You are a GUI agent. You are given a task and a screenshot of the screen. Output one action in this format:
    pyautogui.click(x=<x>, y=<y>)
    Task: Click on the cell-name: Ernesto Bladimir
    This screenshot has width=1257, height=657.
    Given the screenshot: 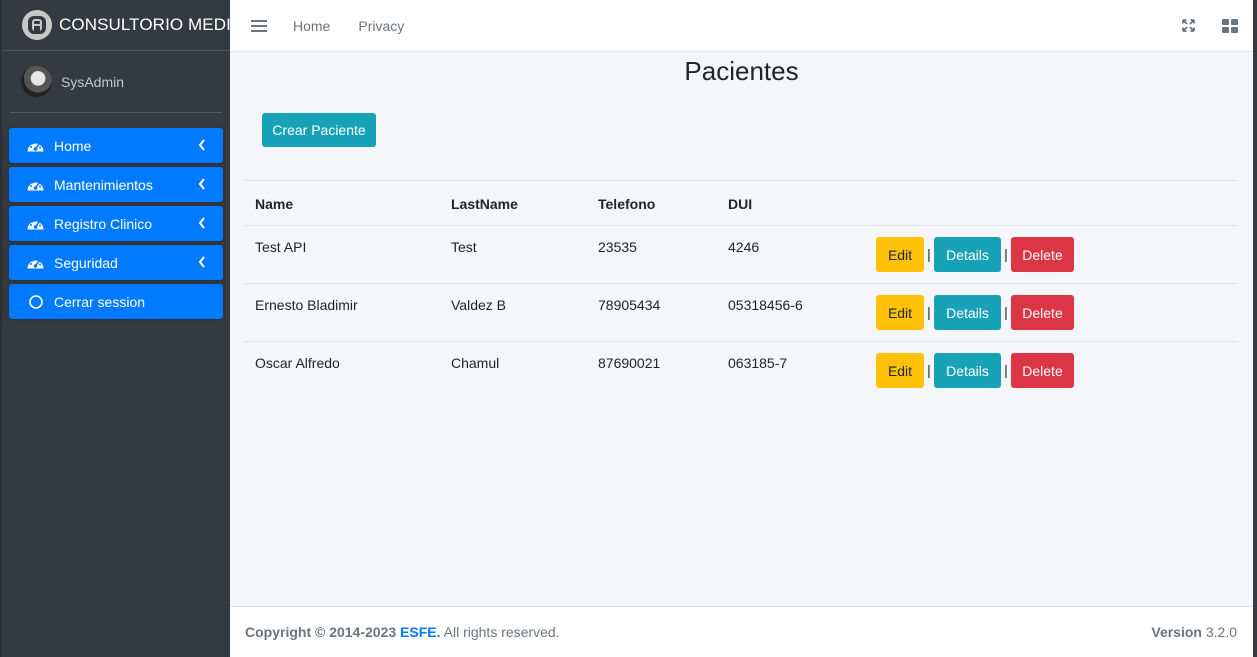 What is the action you would take?
    pyautogui.click(x=306, y=305)
    